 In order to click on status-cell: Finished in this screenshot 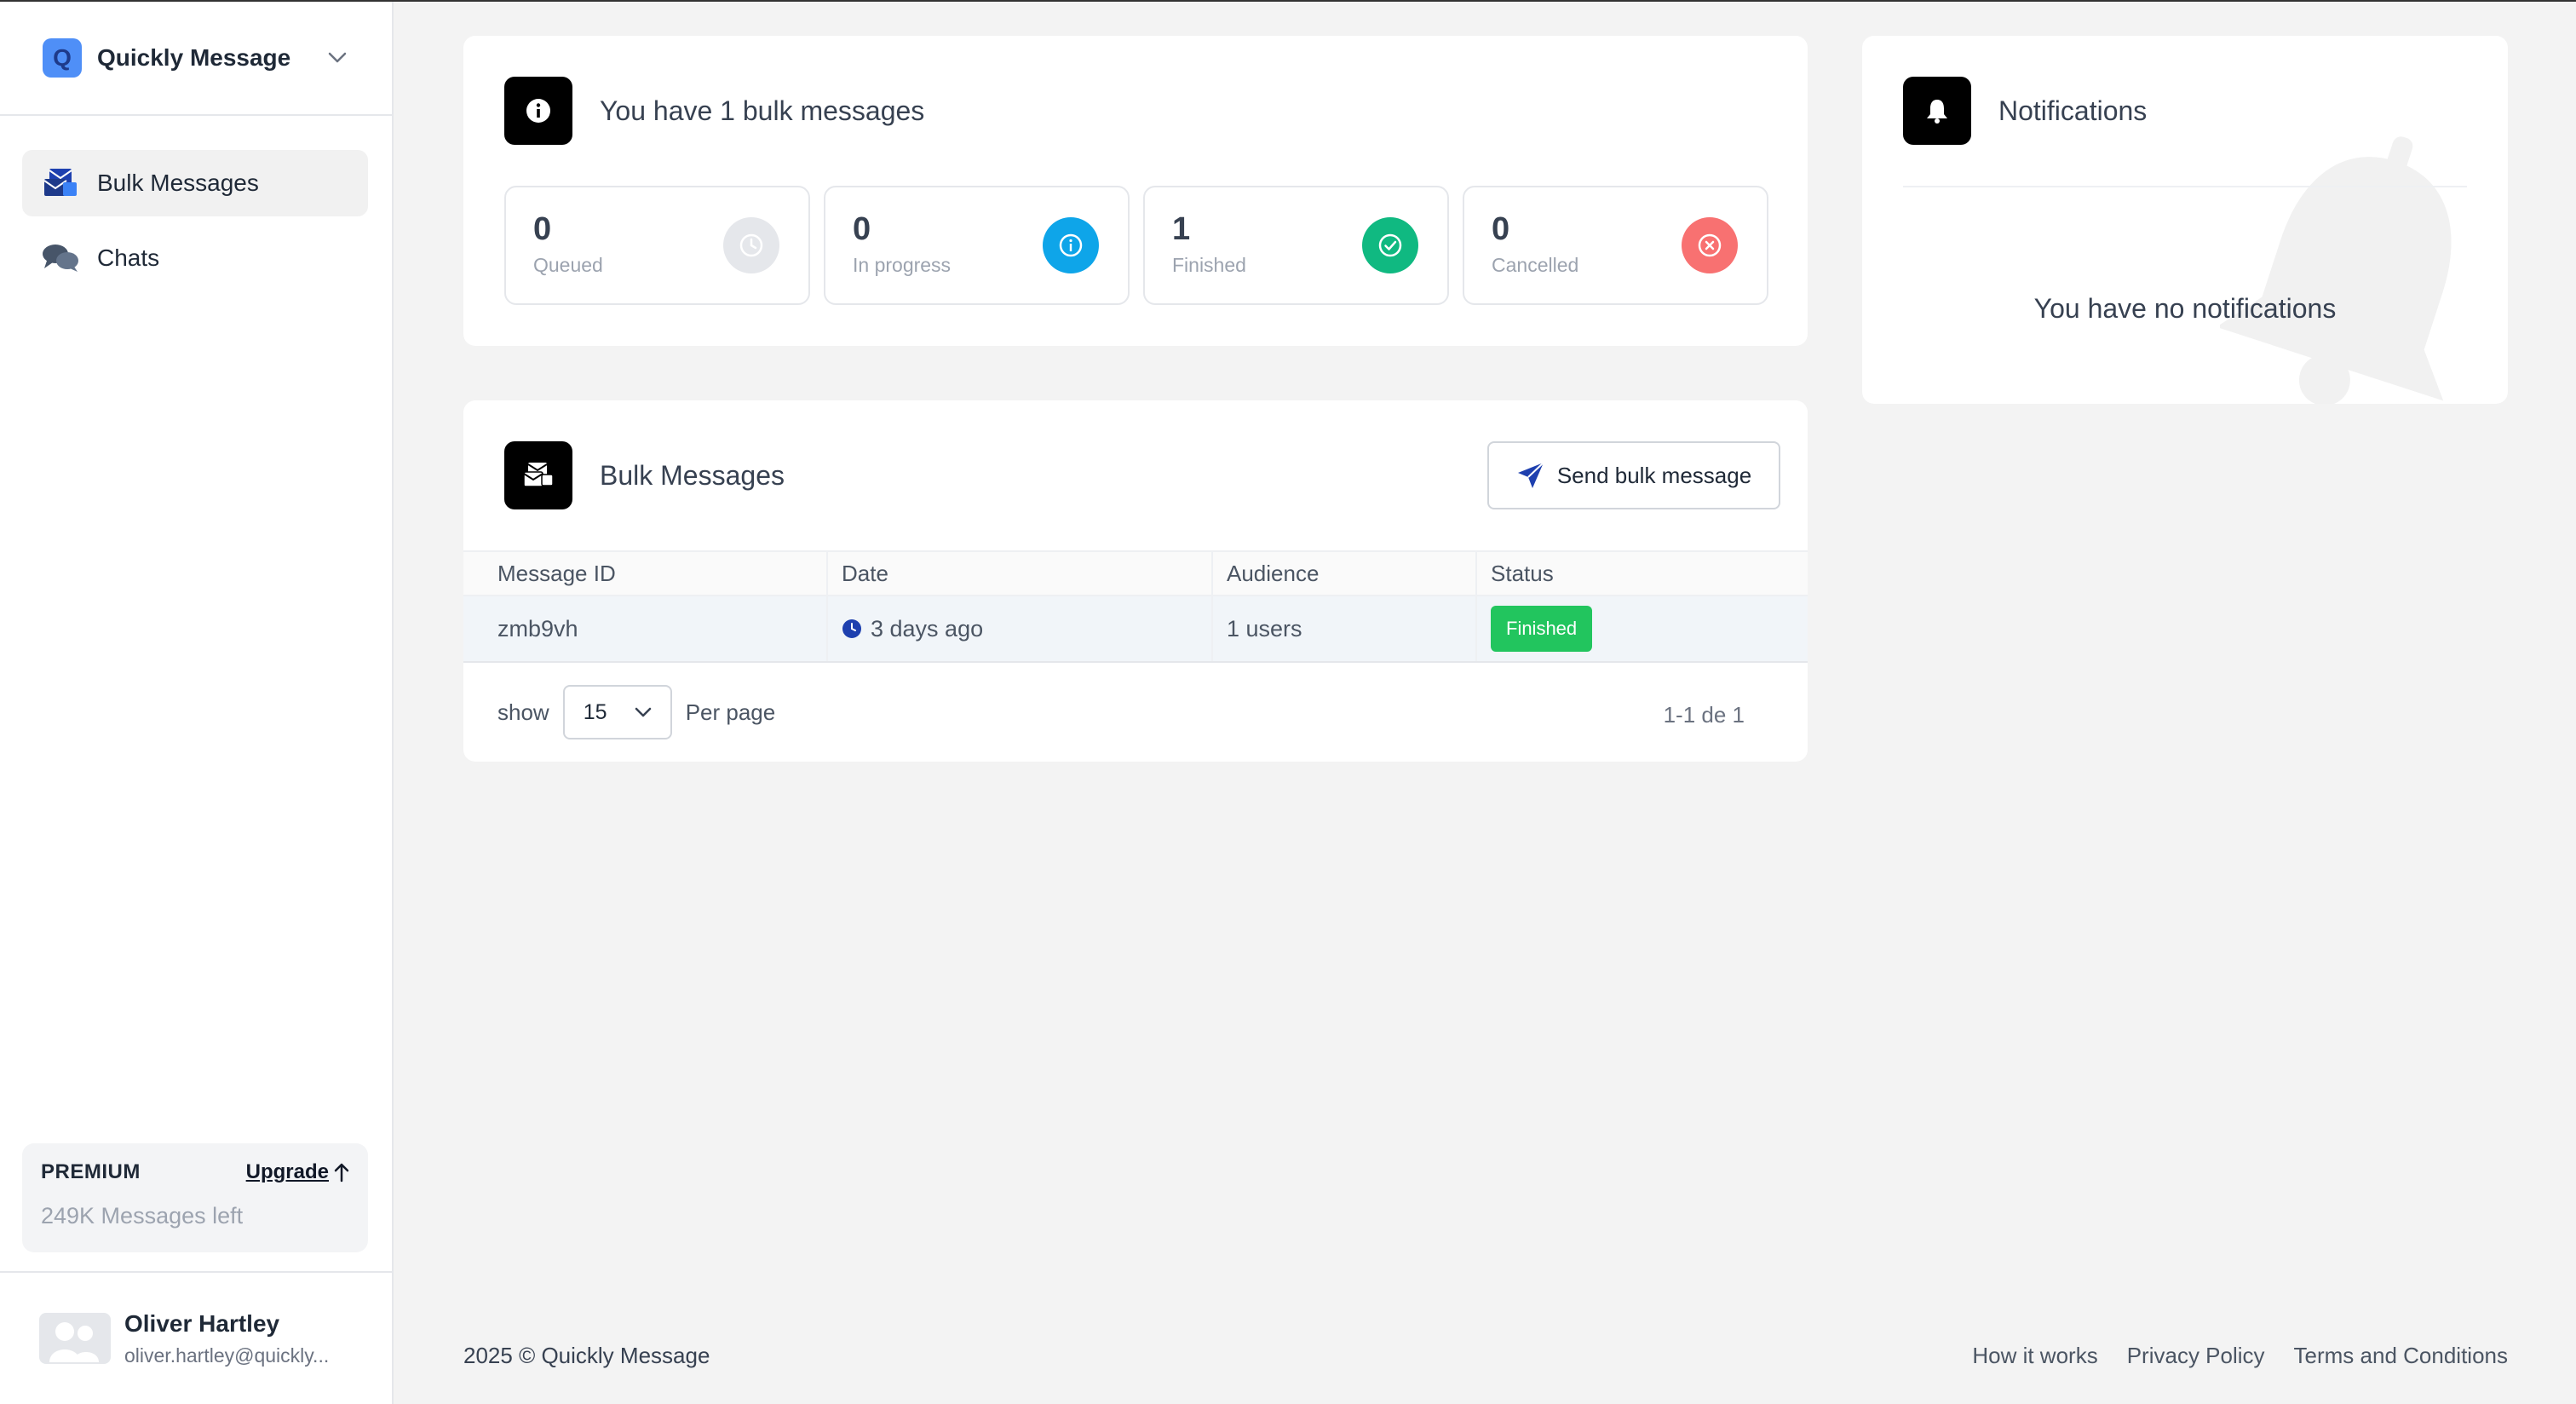, I will do `click(1643, 628)`.